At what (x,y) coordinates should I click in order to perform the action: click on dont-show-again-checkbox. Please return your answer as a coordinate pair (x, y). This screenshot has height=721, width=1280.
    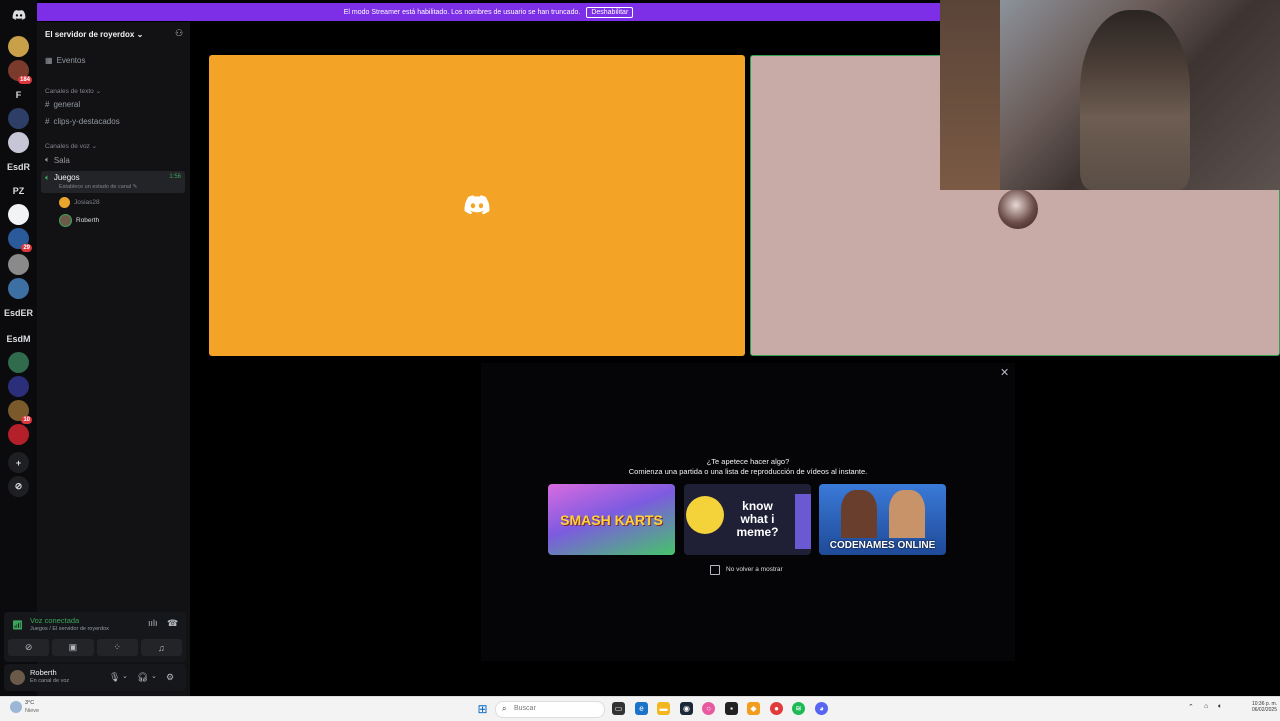
    Looking at the image, I should click on (715, 570).